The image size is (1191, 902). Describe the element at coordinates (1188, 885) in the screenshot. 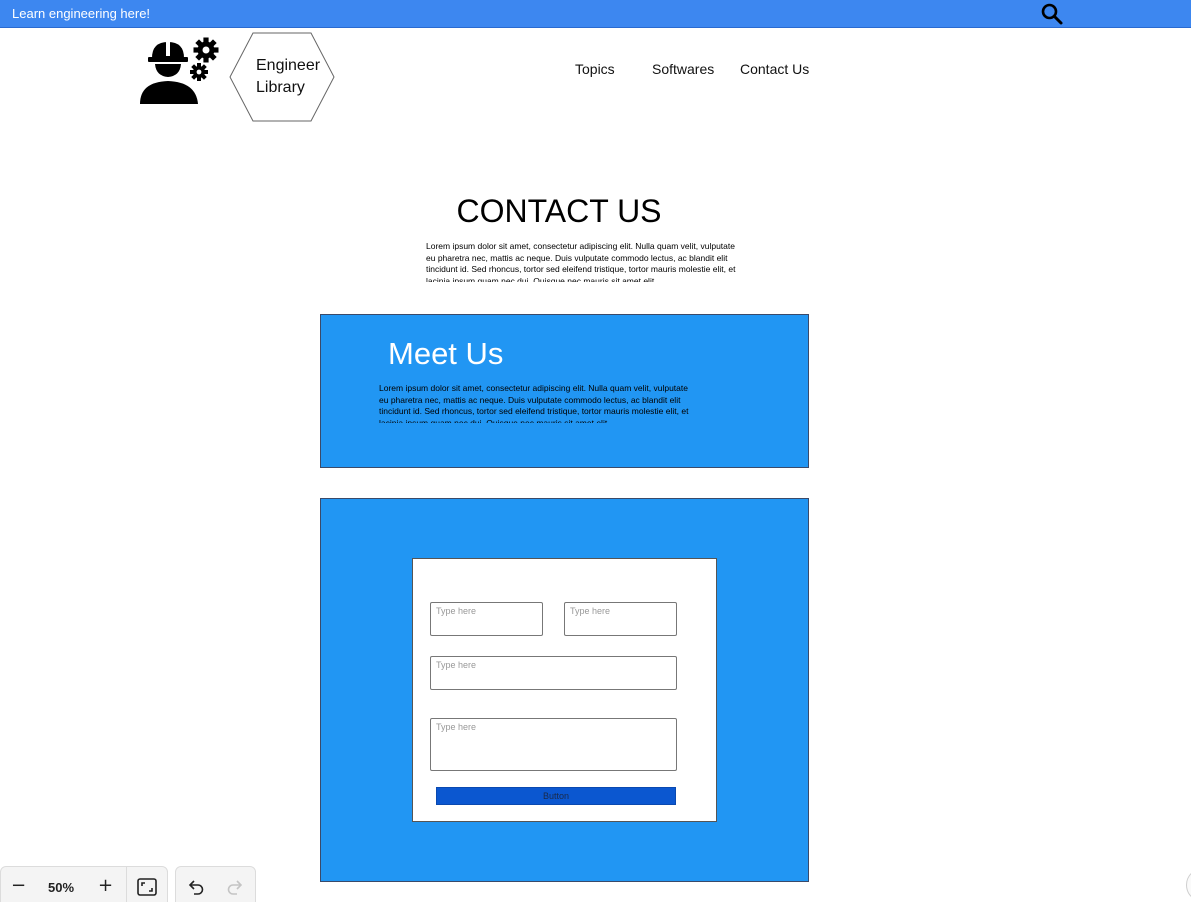

I see `help-button` at that location.